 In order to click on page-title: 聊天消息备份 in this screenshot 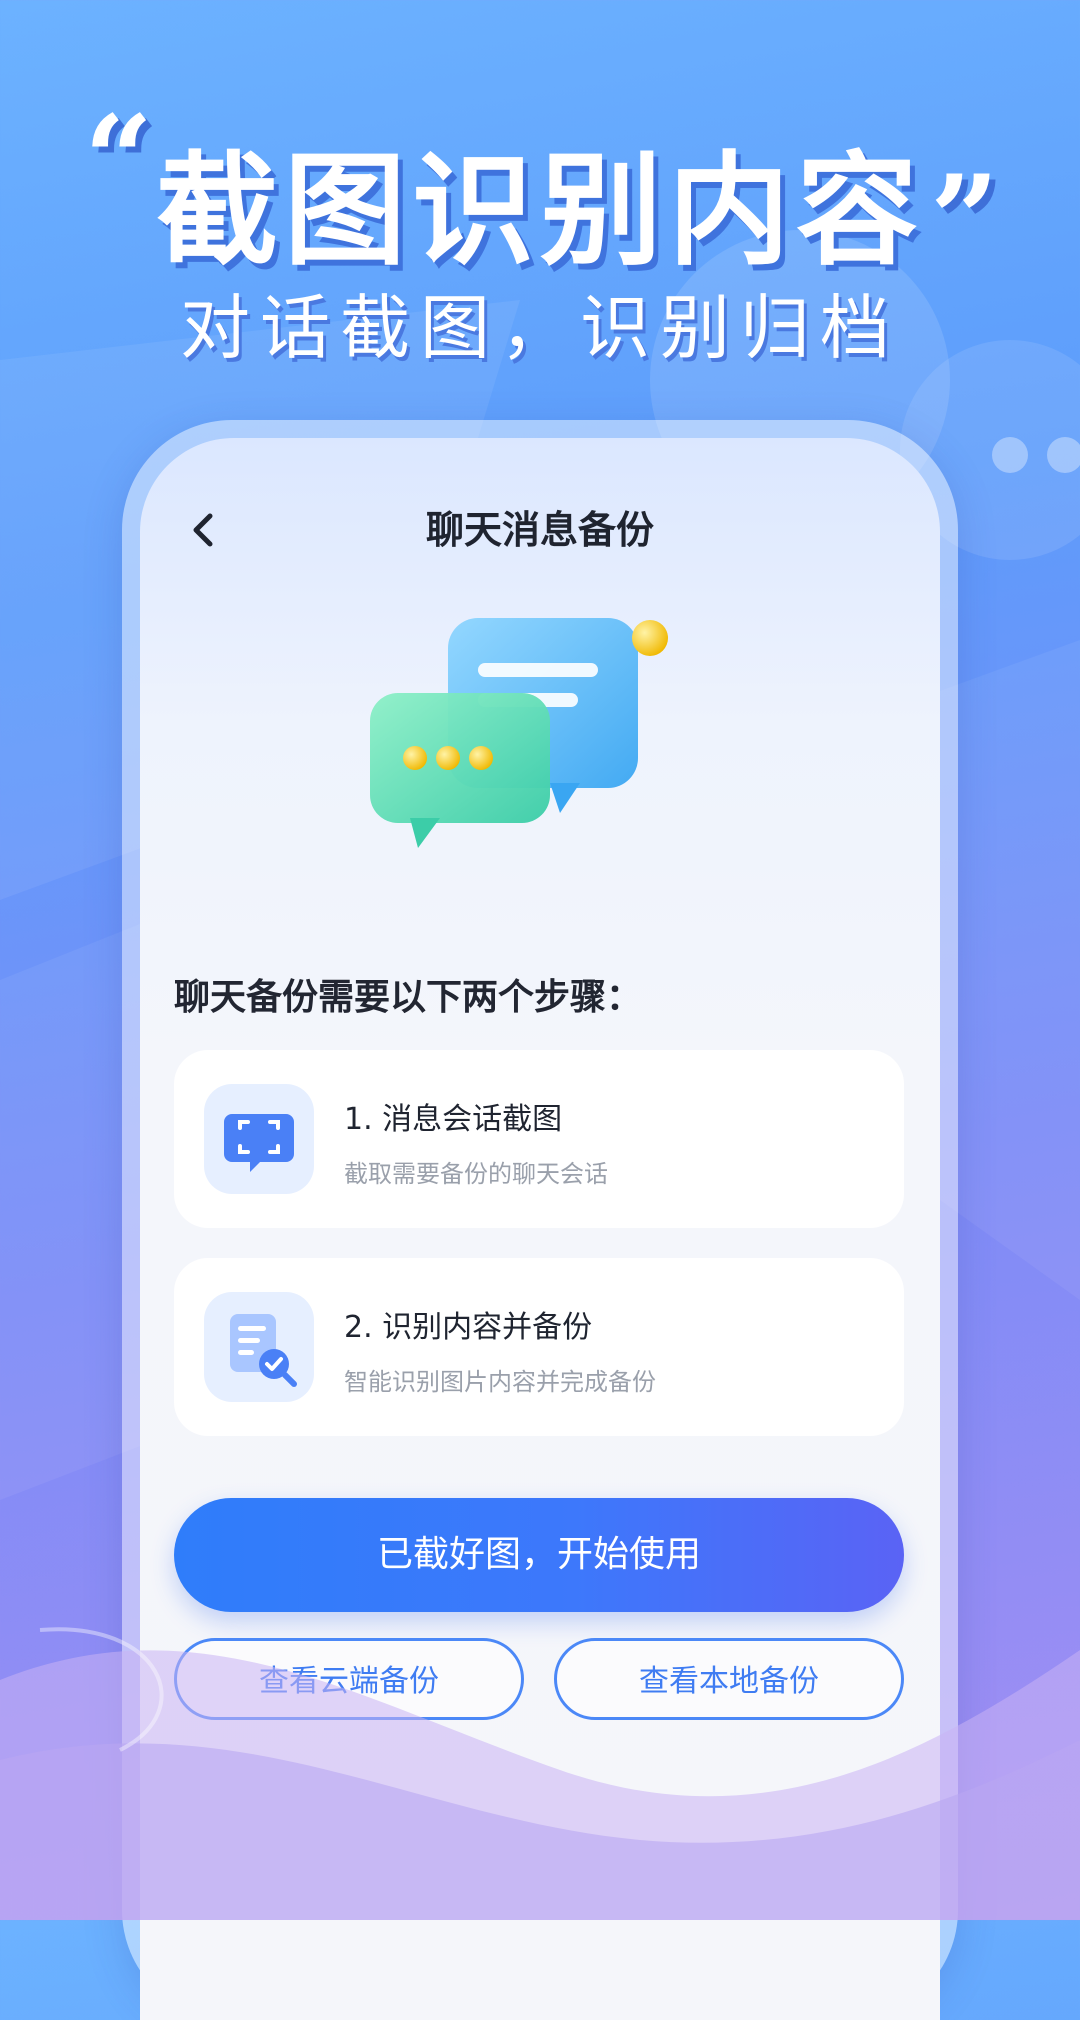, I will do `click(539, 530)`.